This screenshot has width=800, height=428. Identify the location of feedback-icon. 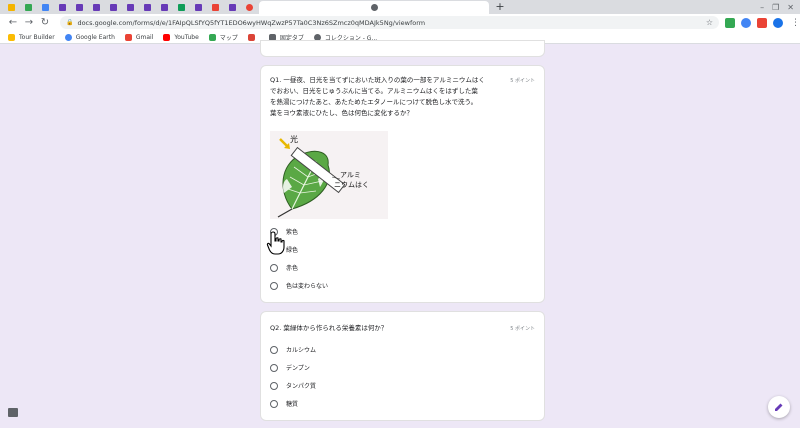
(13, 412).